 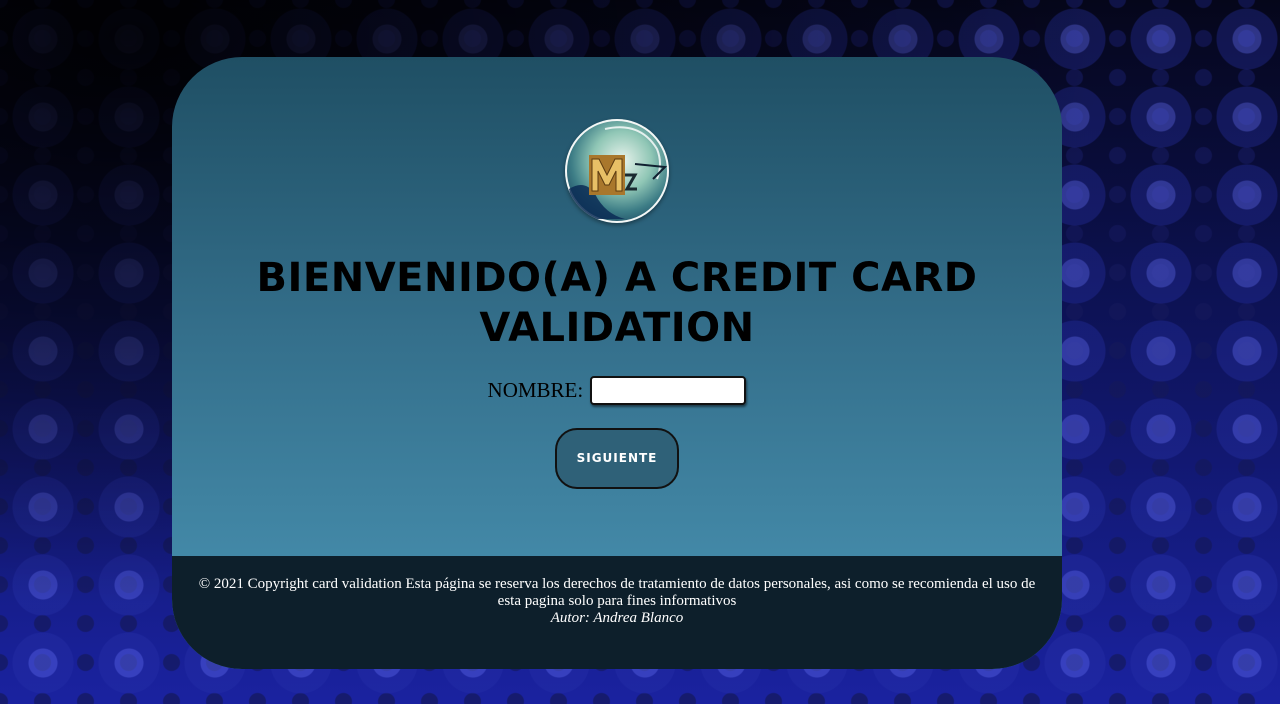 What do you see at coordinates (617, 618) in the screenshot?
I see `footer-author: Autor: Andrea Blanco` at bounding box center [617, 618].